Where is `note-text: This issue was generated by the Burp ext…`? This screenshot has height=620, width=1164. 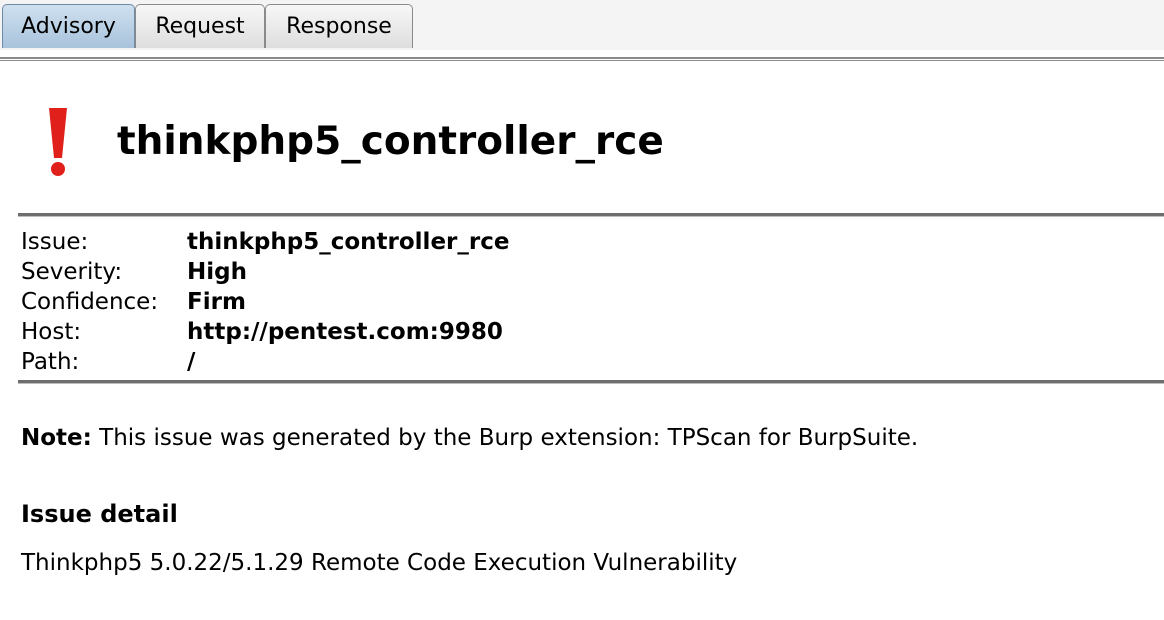 note-text: This issue was generated by the Burp ext… is located at coordinates (505, 438).